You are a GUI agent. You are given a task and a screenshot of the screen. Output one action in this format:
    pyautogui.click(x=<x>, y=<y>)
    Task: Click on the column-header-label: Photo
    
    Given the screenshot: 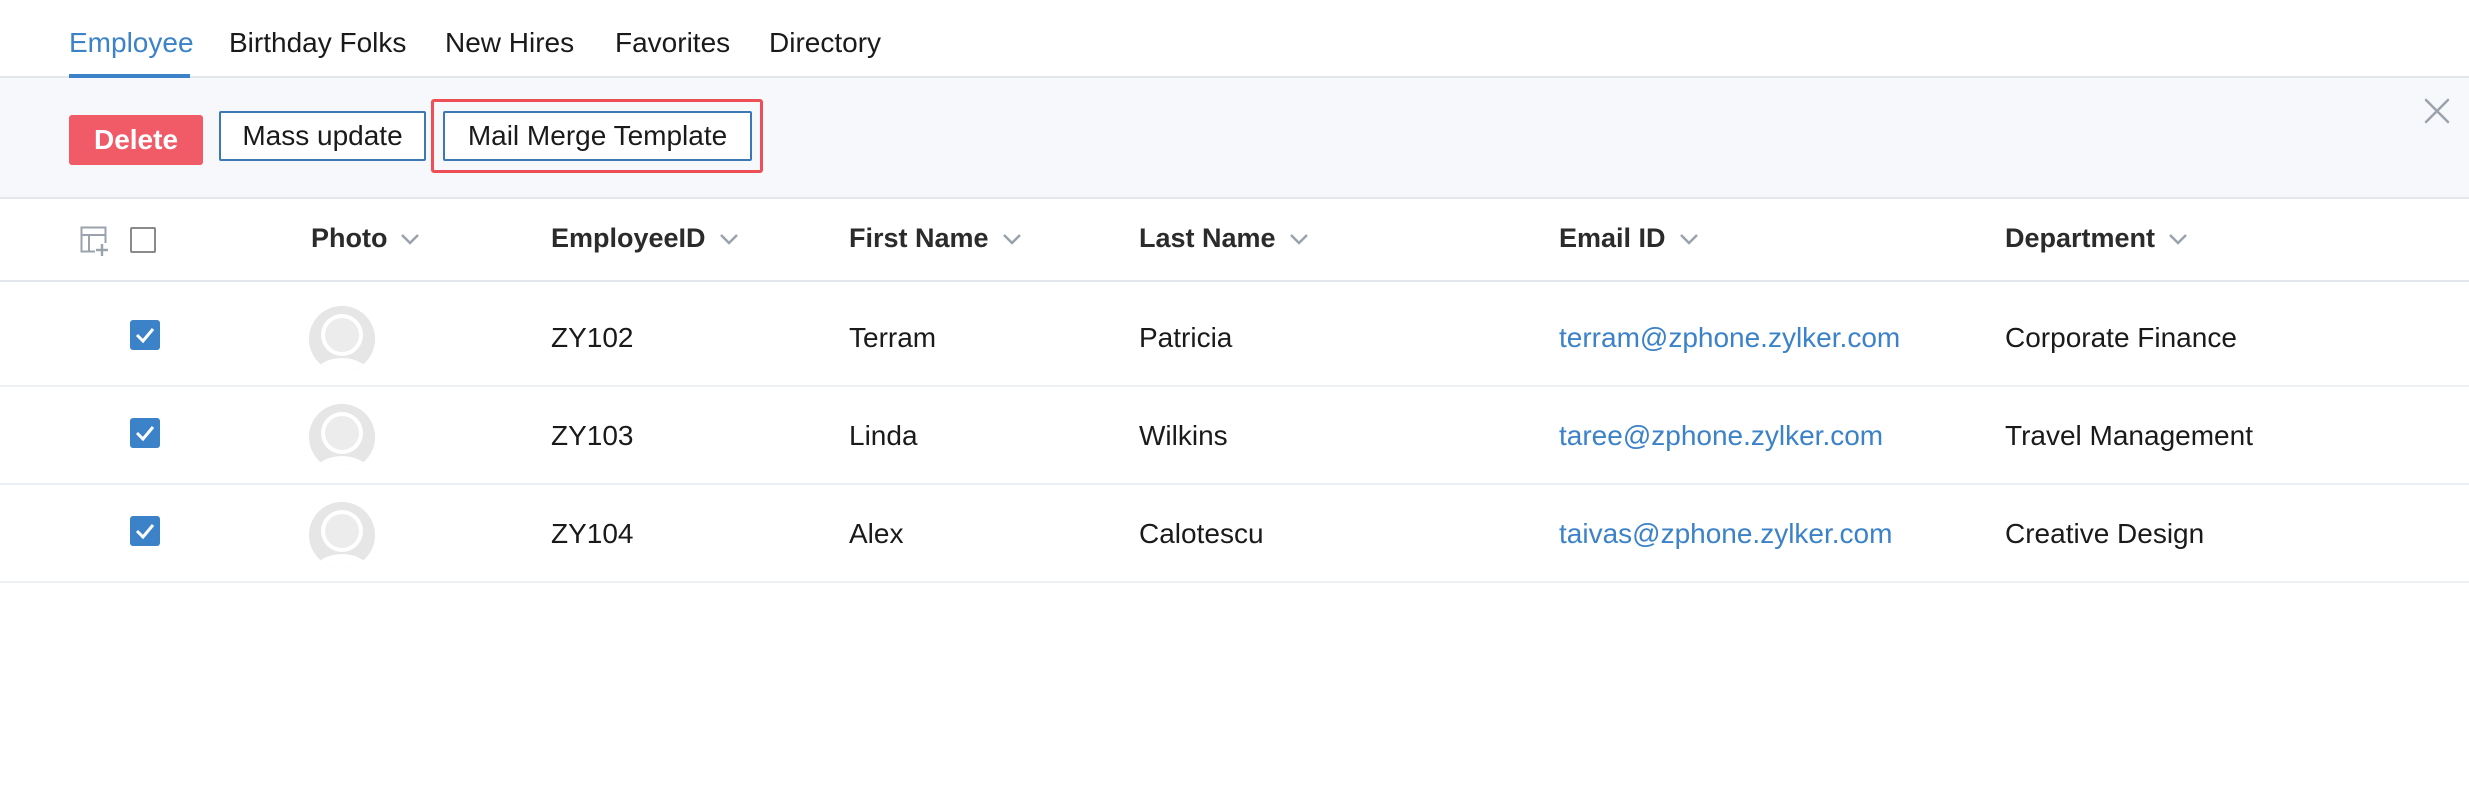 What is the action you would take?
    pyautogui.click(x=349, y=238)
    